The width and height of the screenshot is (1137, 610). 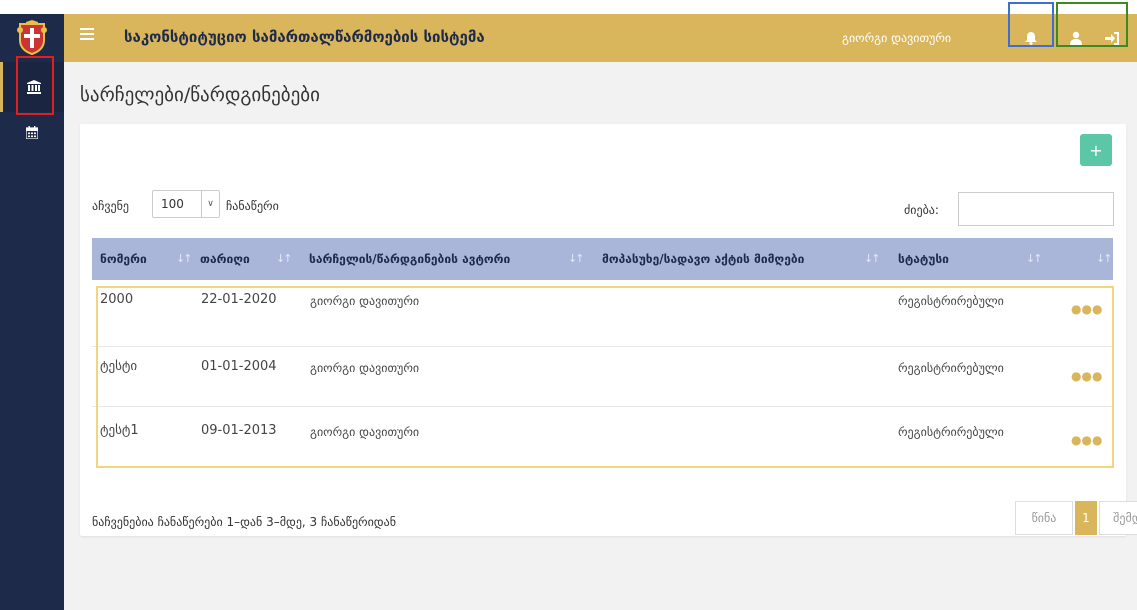 What do you see at coordinates (923, 259) in the screenshot?
I see `column-header-status: სტატუსი` at bounding box center [923, 259].